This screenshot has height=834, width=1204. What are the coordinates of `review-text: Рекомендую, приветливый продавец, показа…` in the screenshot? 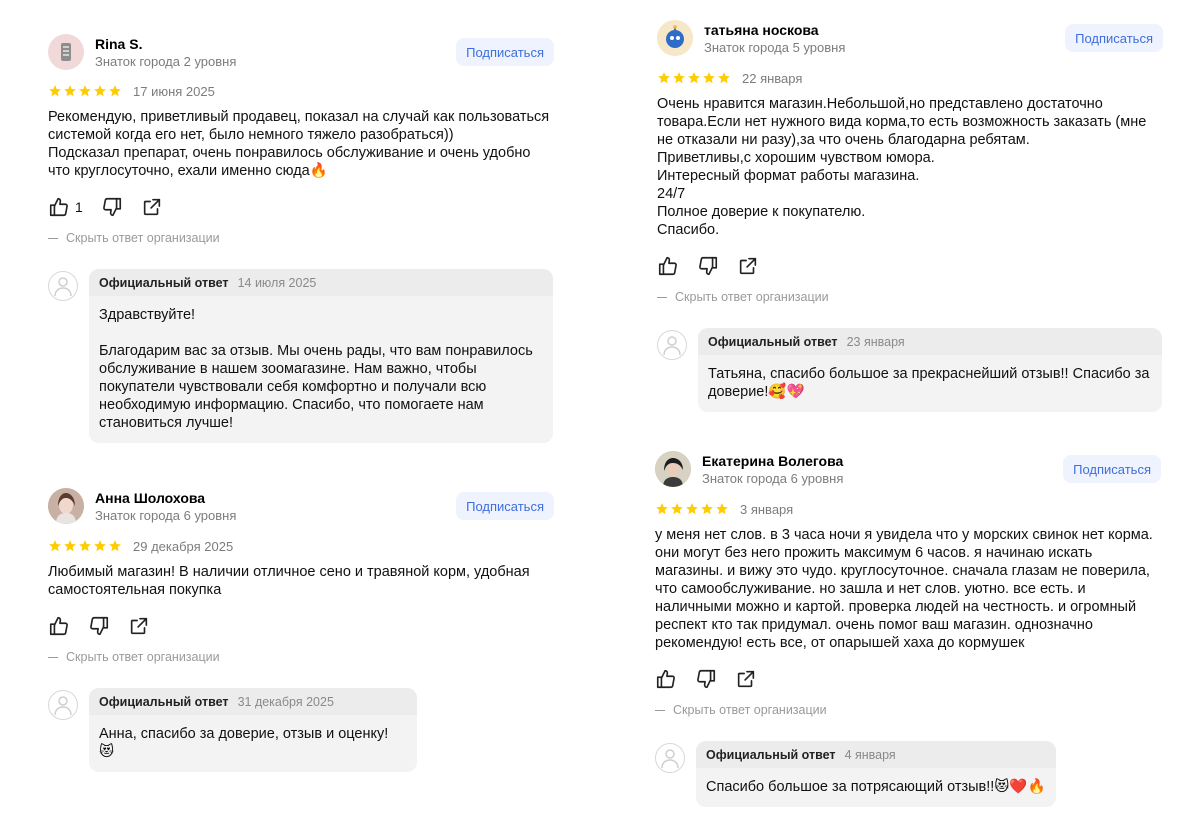 It's located at (299, 144).